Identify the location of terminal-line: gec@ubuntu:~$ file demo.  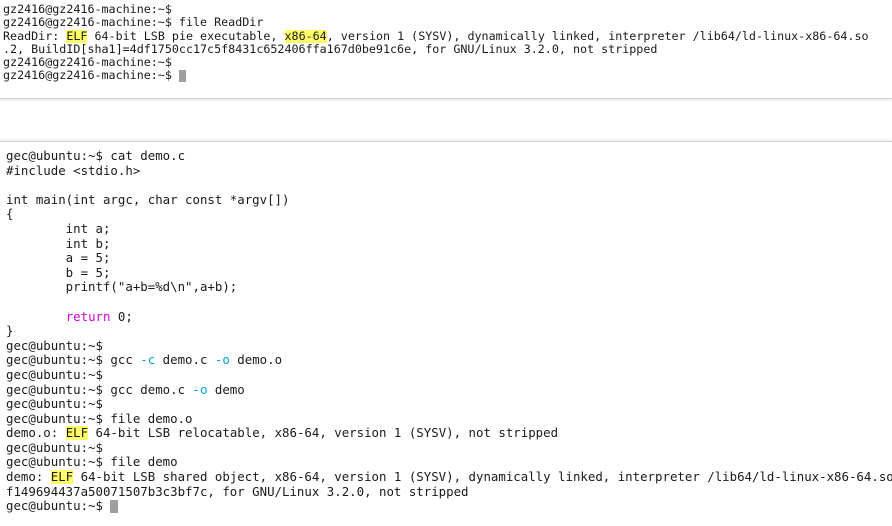
(92, 462).